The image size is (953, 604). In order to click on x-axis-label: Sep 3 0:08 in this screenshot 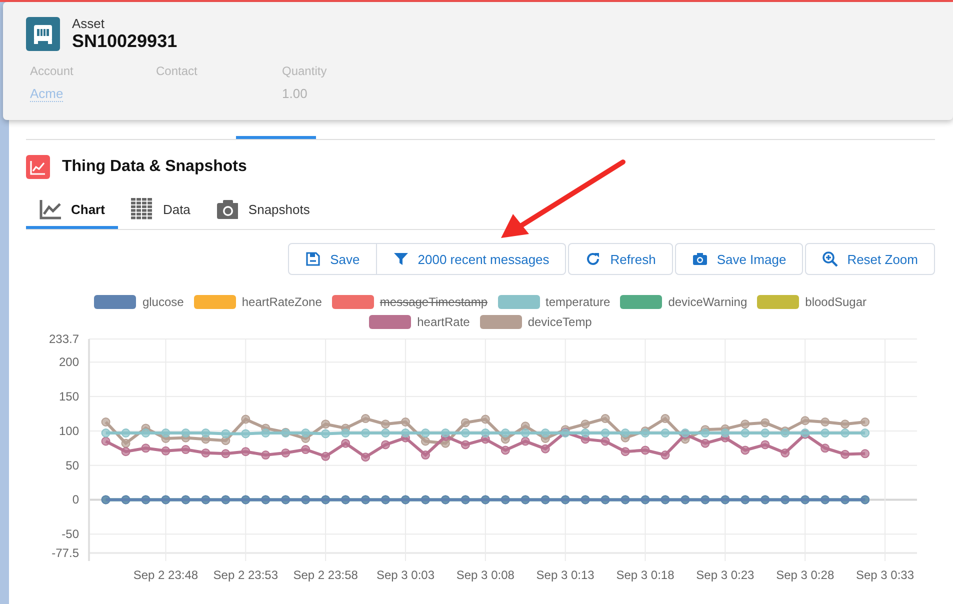, I will do `click(485, 575)`.